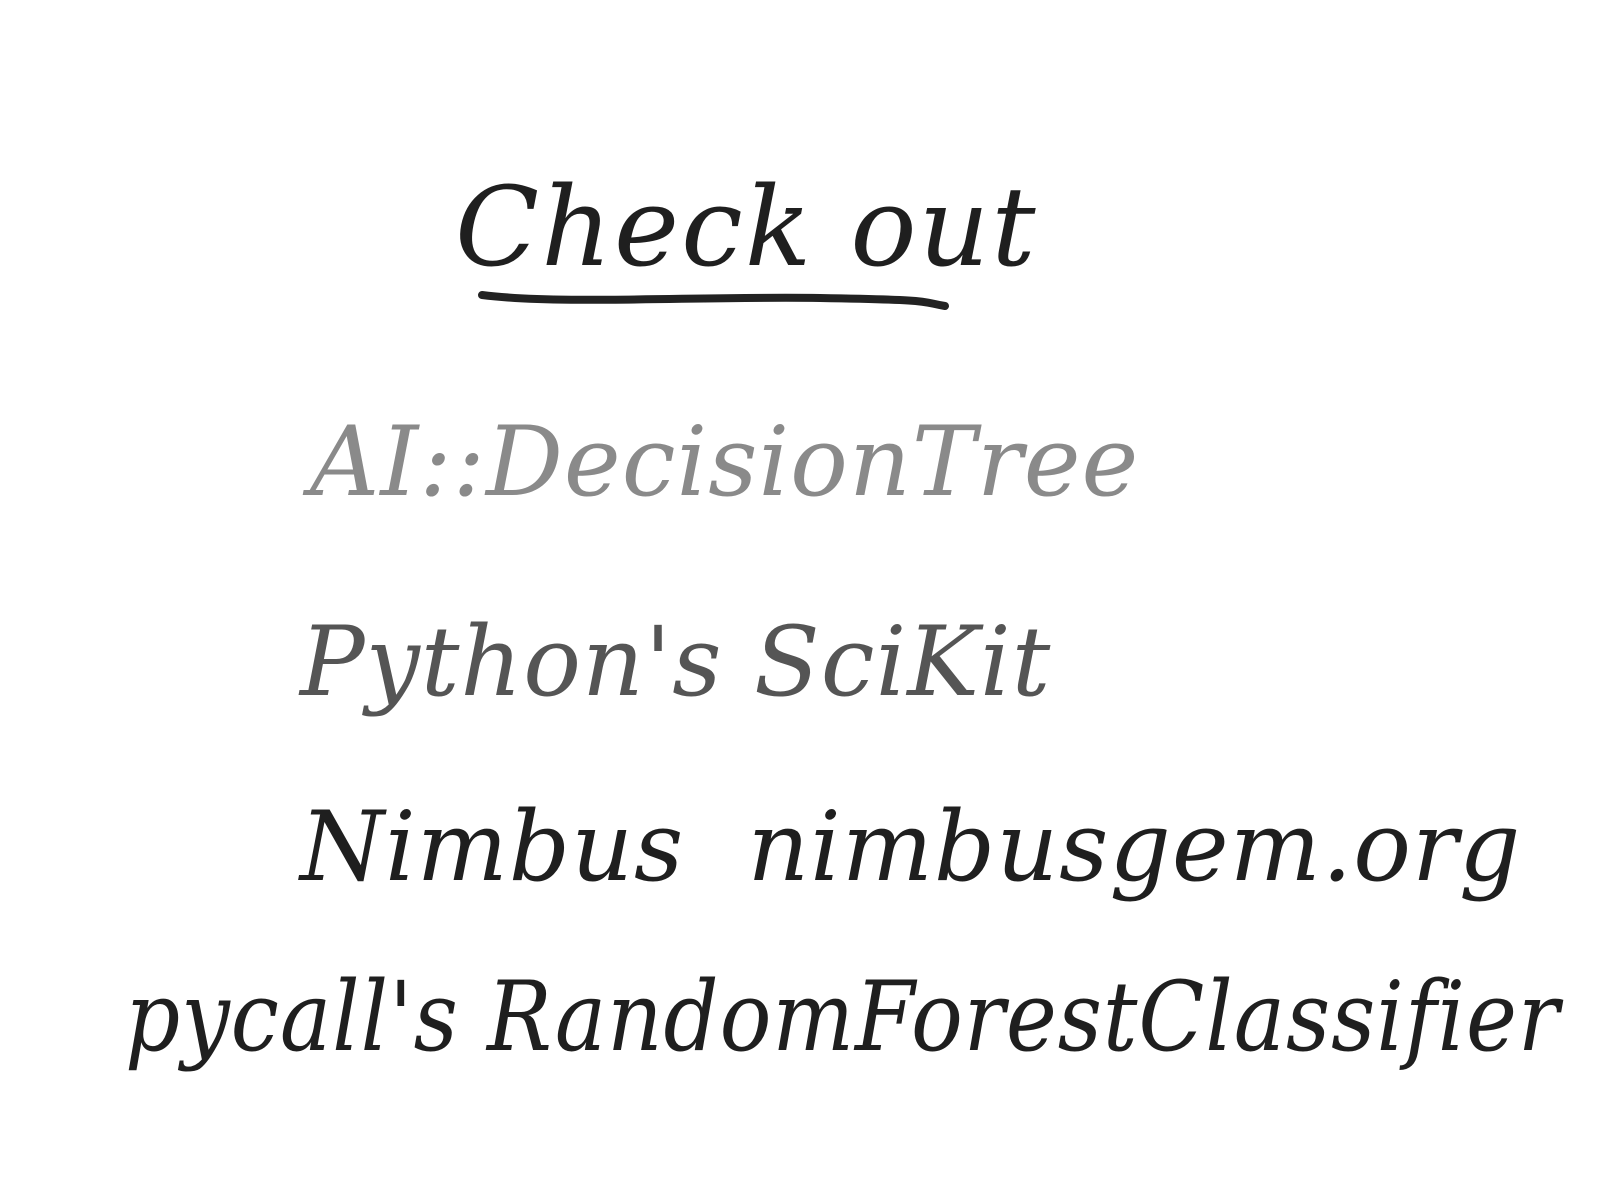  Describe the element at coordinates (844, 1017) in the screenshot. I see `note-line-4: pycall's RandomForestClassifier` at that location.